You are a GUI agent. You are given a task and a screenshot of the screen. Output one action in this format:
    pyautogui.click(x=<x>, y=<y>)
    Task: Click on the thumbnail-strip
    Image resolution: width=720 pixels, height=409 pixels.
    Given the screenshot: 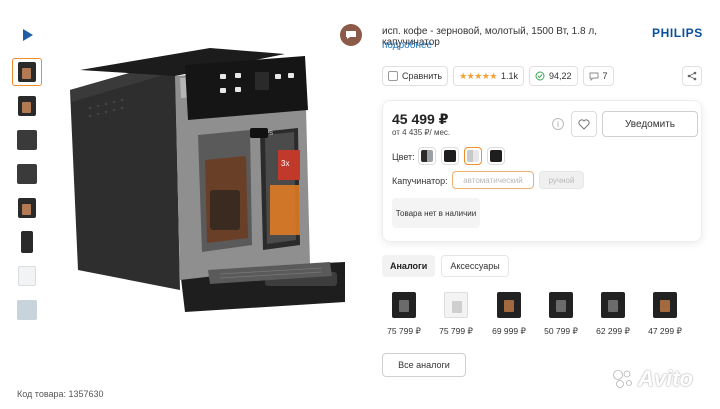 What is the action you would take?
    pyautogui.click(x=28, y=176)
    